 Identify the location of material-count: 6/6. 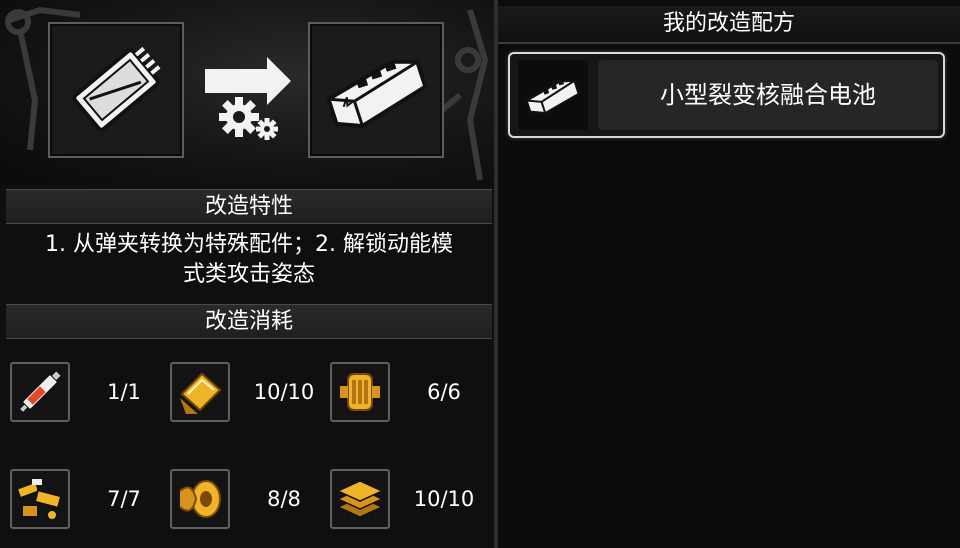
(444, 392).